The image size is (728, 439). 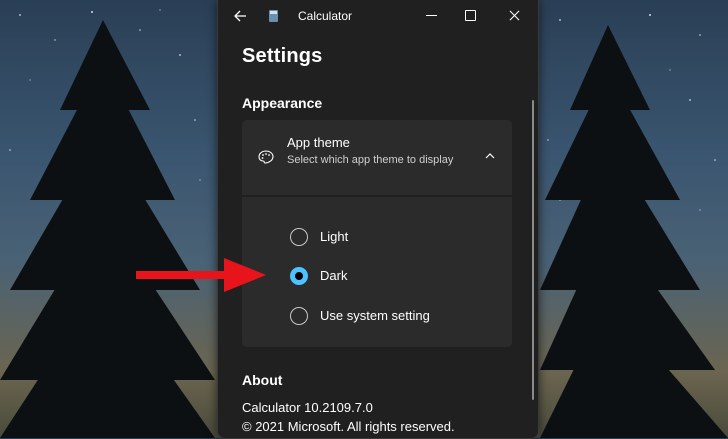 I want to click on radio-light, so click(x=299, y=237).